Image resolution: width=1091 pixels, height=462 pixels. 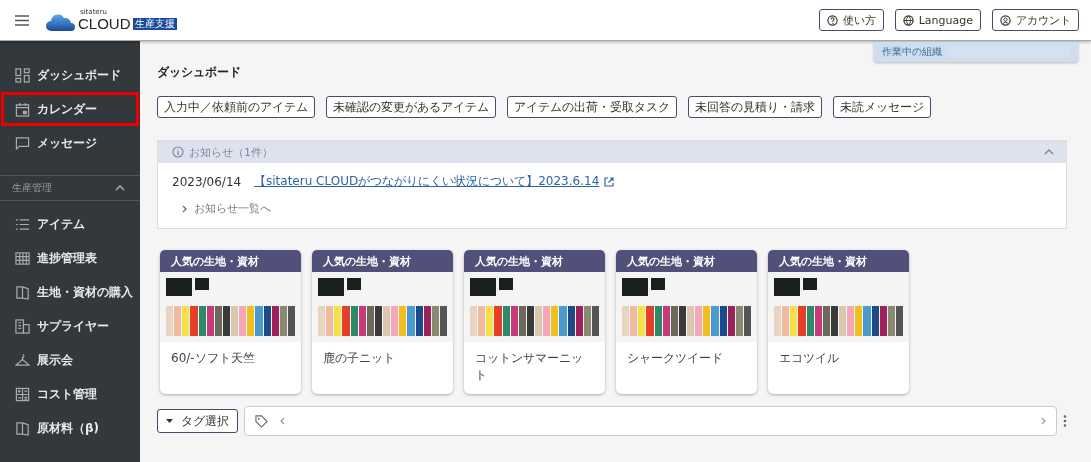 I want to click on external-link-icon, so click(x=609, y=181).